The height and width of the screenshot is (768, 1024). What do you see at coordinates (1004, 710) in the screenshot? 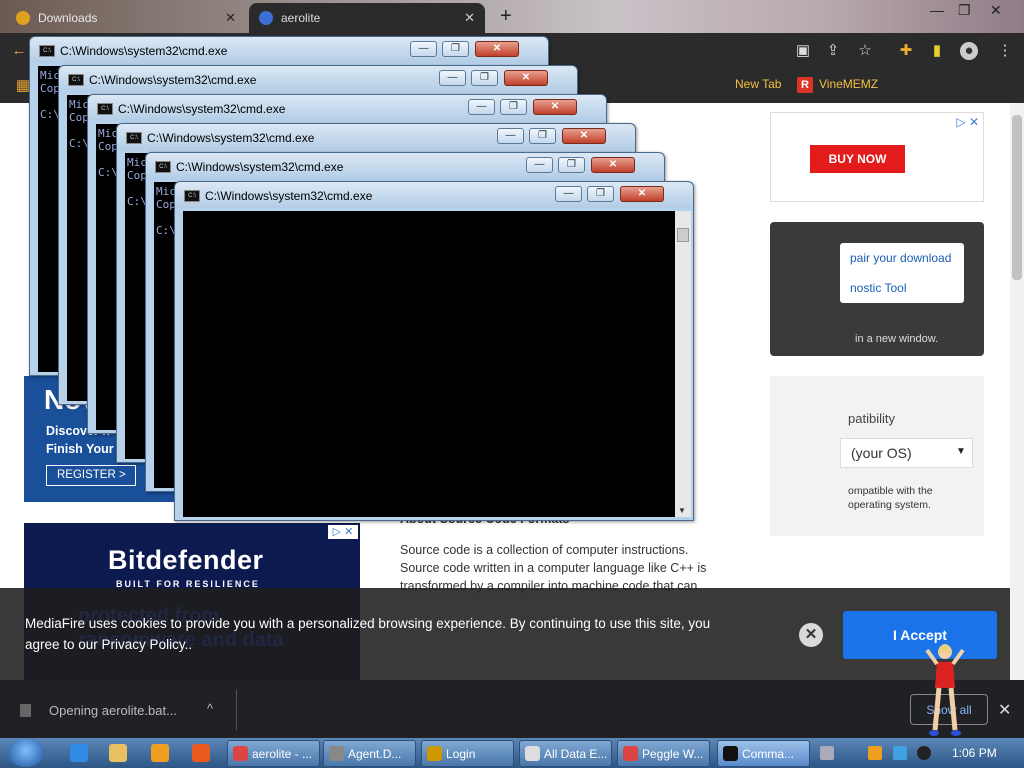
I see `close-download-bar-icon: ✕` at bounding box center [1004, 710].